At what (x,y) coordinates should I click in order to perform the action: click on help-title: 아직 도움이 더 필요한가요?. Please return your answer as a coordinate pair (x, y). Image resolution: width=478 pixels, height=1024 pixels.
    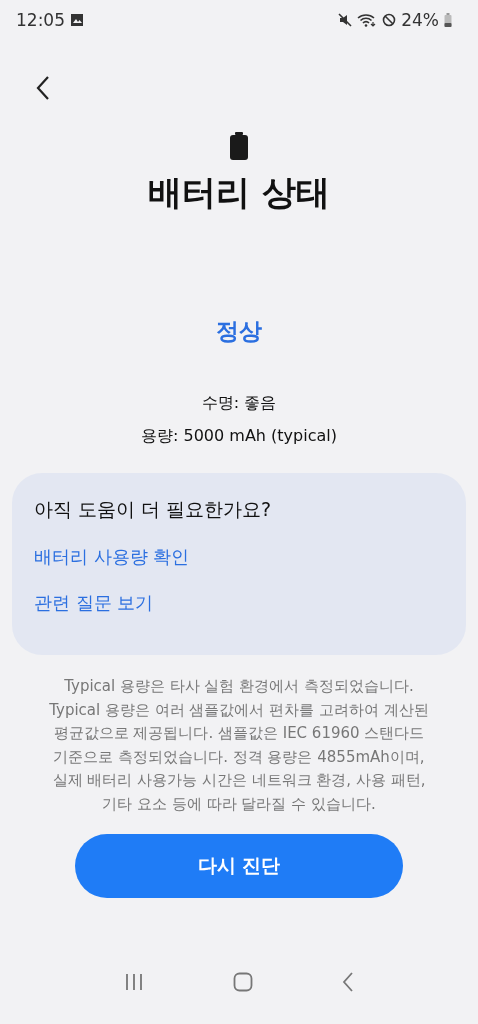
    Looking at the image, I should click on (153, 509).